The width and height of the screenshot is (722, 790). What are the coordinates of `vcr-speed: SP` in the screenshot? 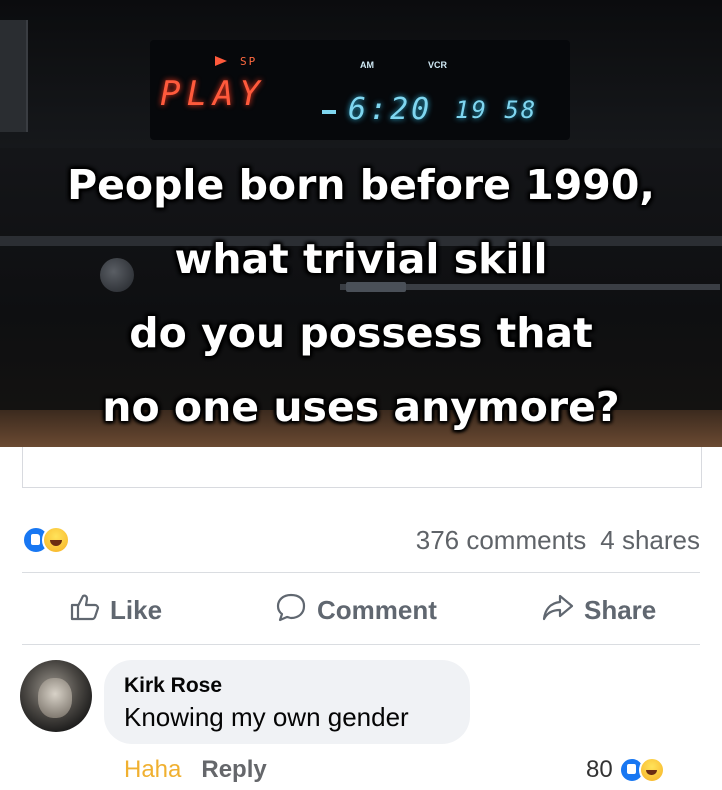 It's located at (249, 61).